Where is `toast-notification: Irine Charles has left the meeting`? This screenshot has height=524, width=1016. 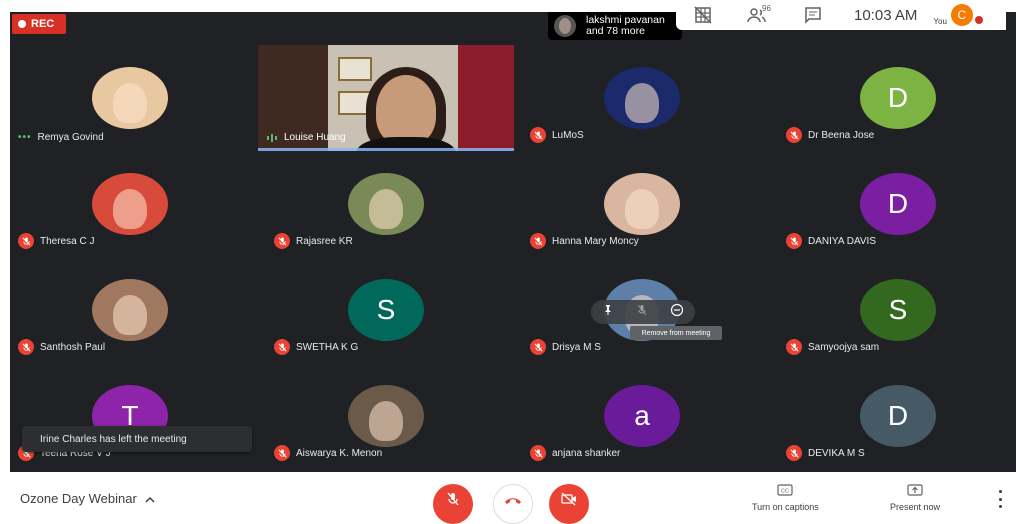 toast-notification: Irine Charles has left the meeting is located at coordinates (137, 439).